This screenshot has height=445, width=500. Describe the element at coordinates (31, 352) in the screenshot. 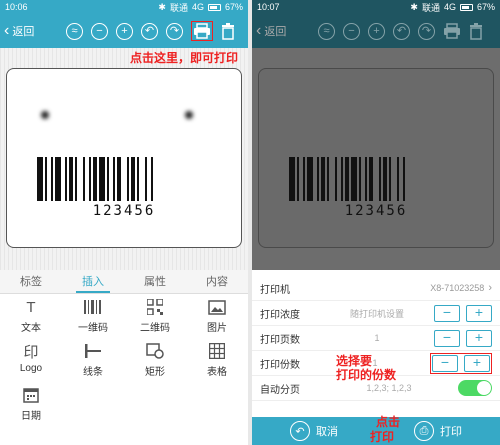

I see `logo-icon: 印` at that location.